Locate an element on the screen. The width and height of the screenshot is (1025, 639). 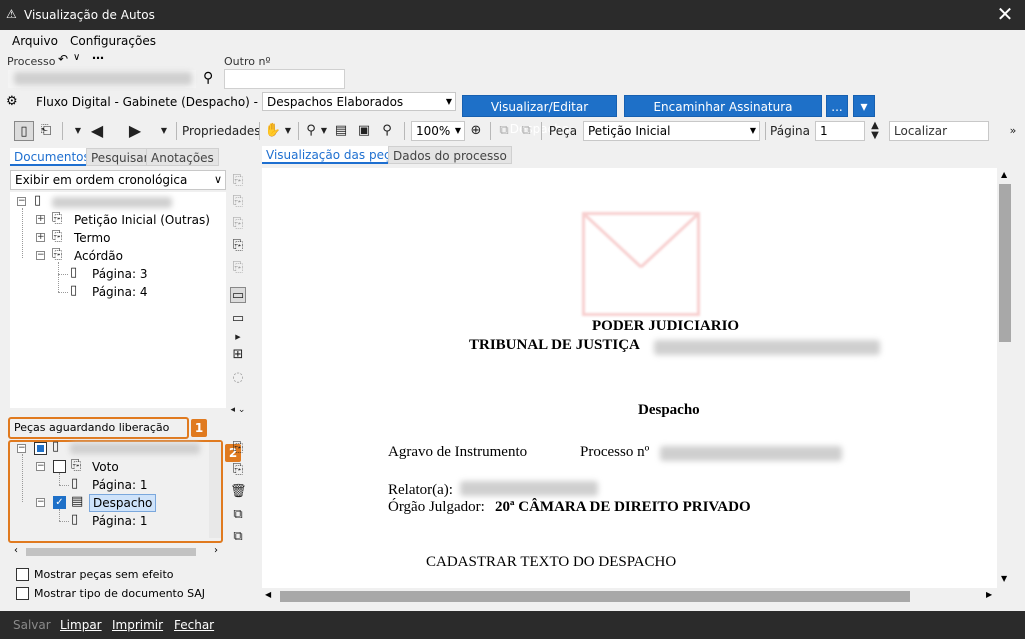
close-icon: ✕ is located at coordinates (1005, 14).